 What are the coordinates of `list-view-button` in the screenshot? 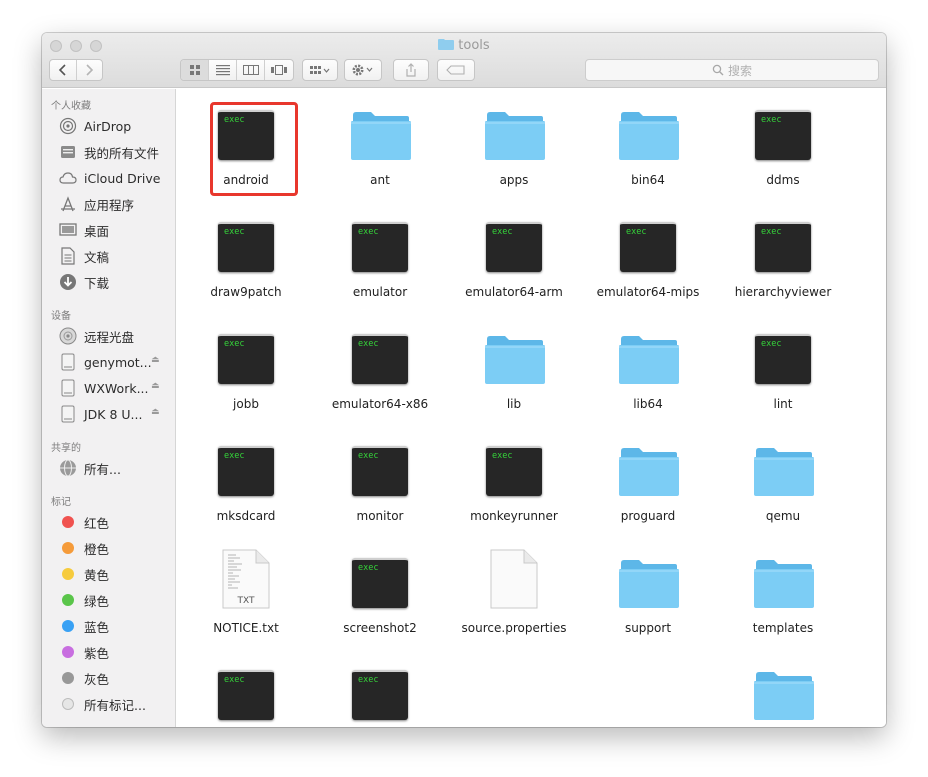 It's located at (223, 70).